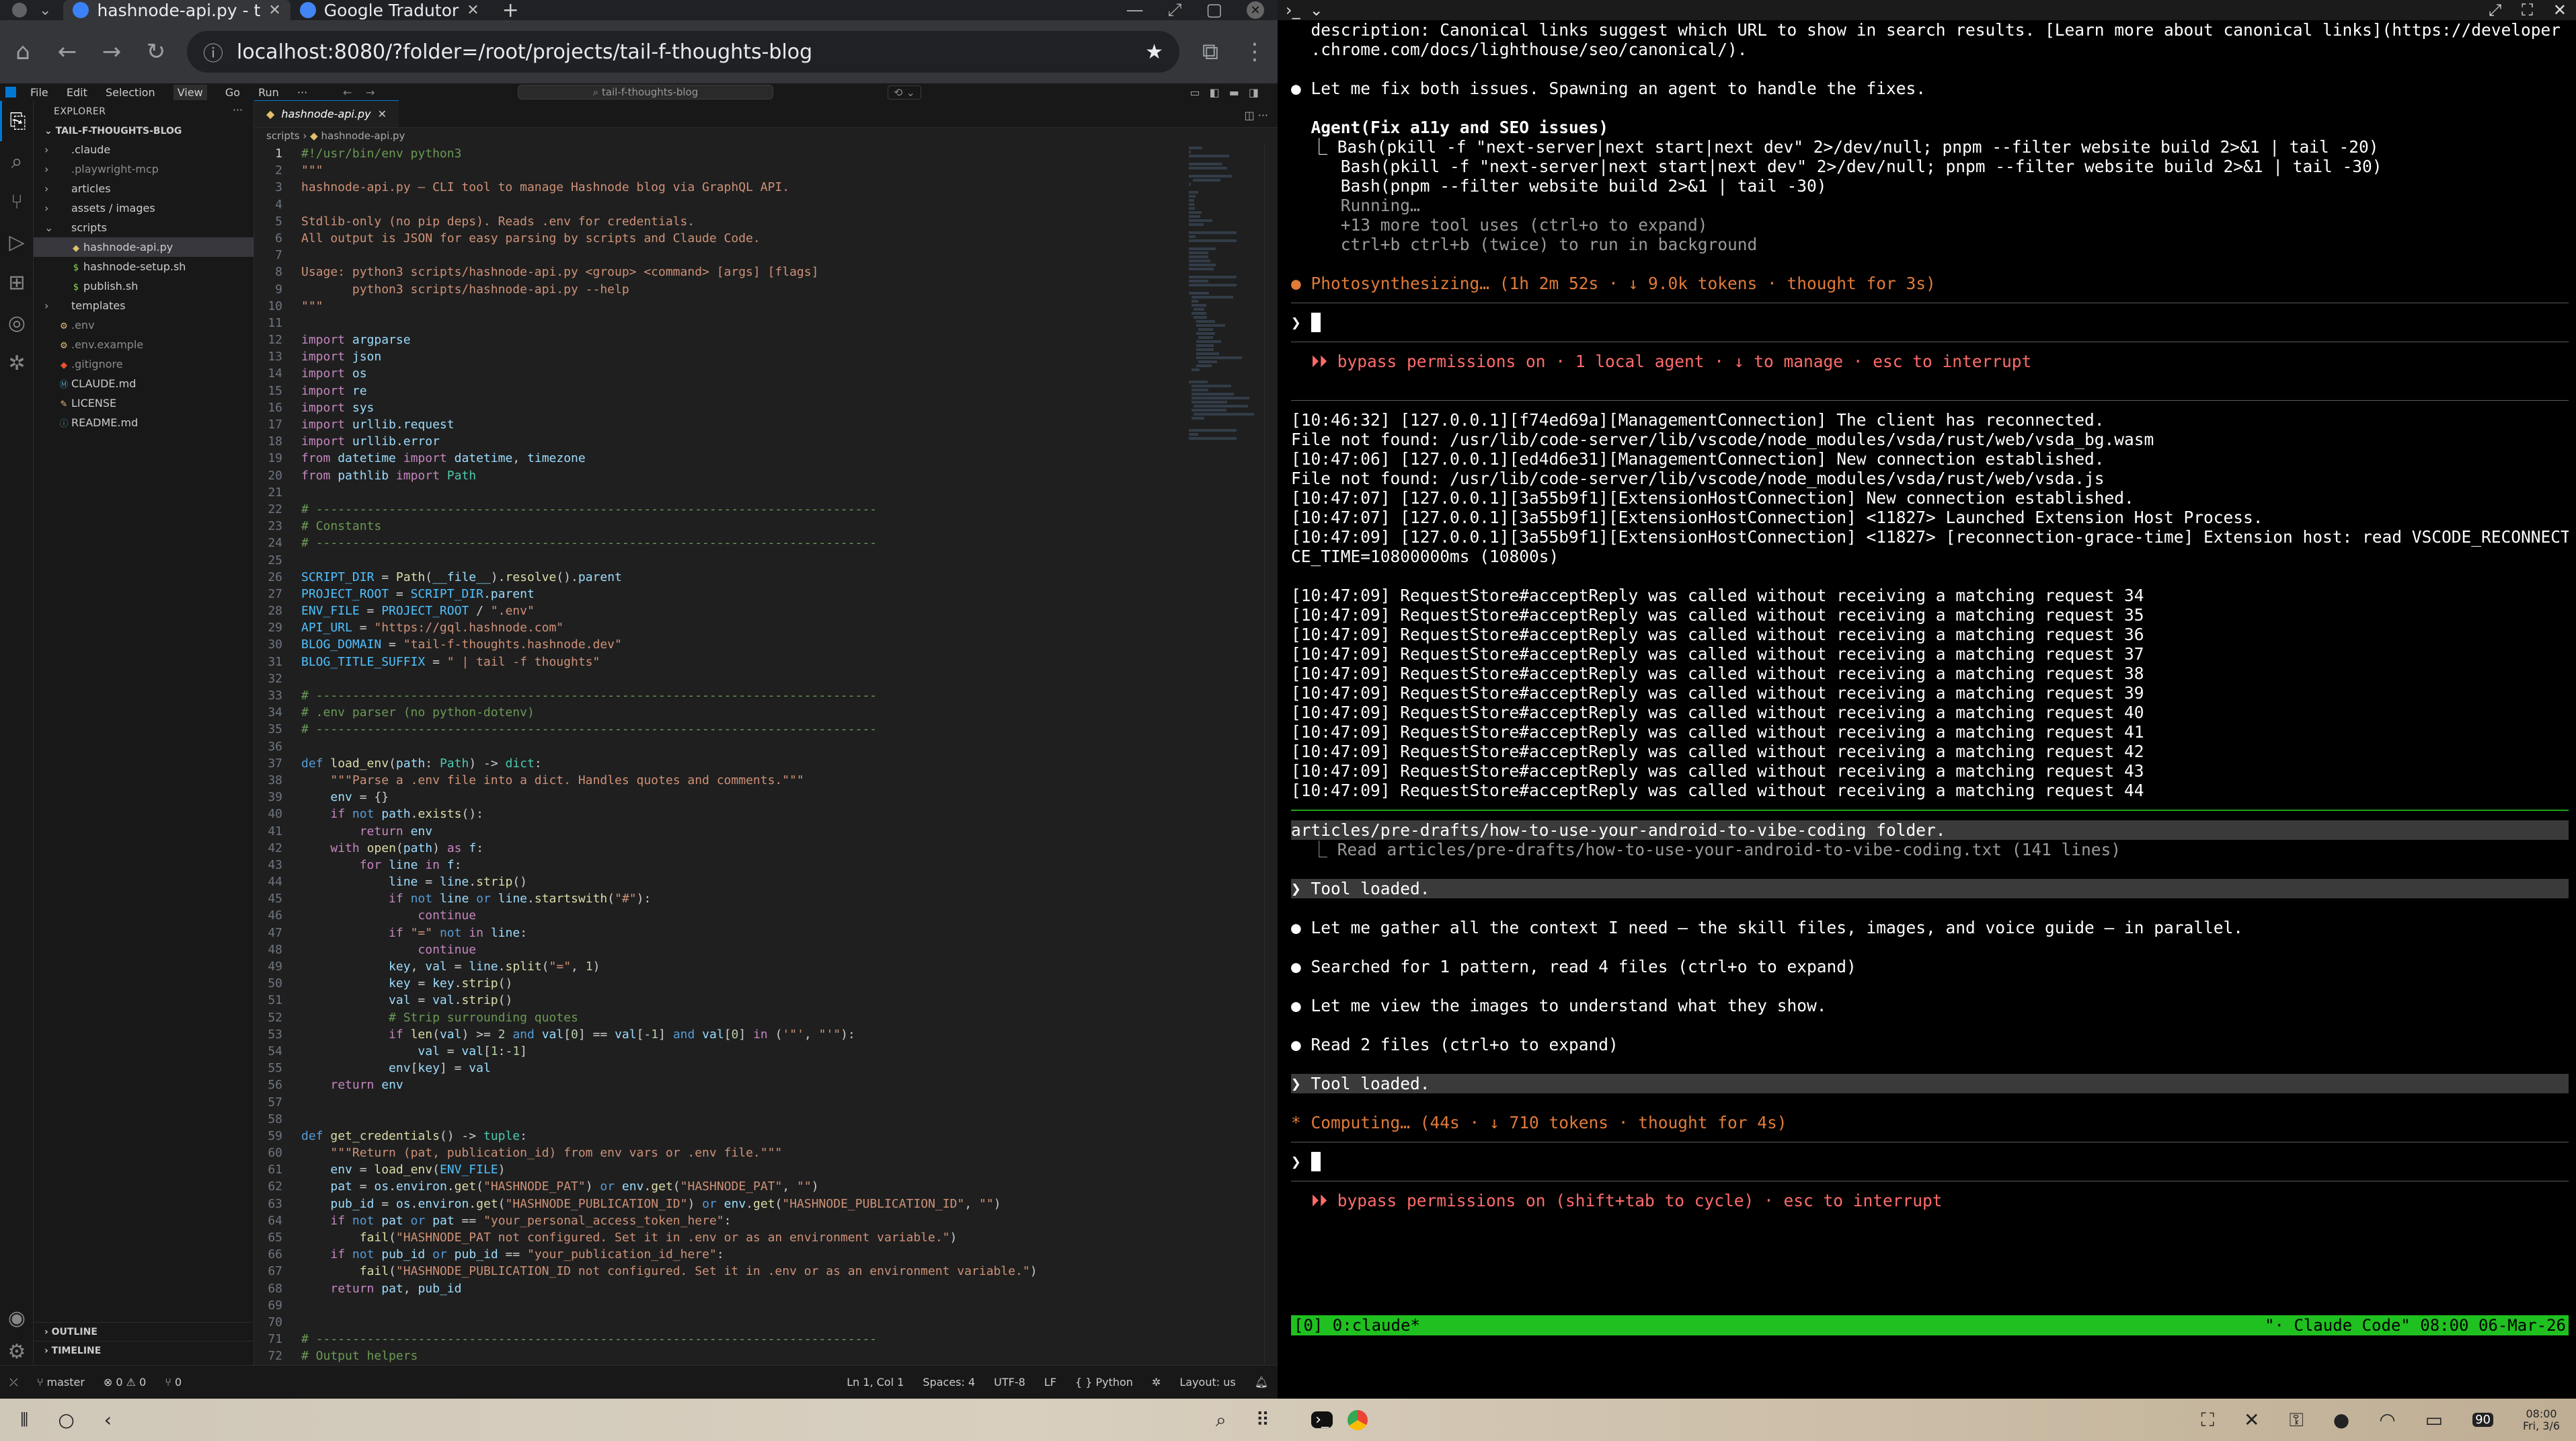 Image resolution: width=2576 pixels, height=1441 pixels. I want to click on menu-run: Run, so click(268, 92).